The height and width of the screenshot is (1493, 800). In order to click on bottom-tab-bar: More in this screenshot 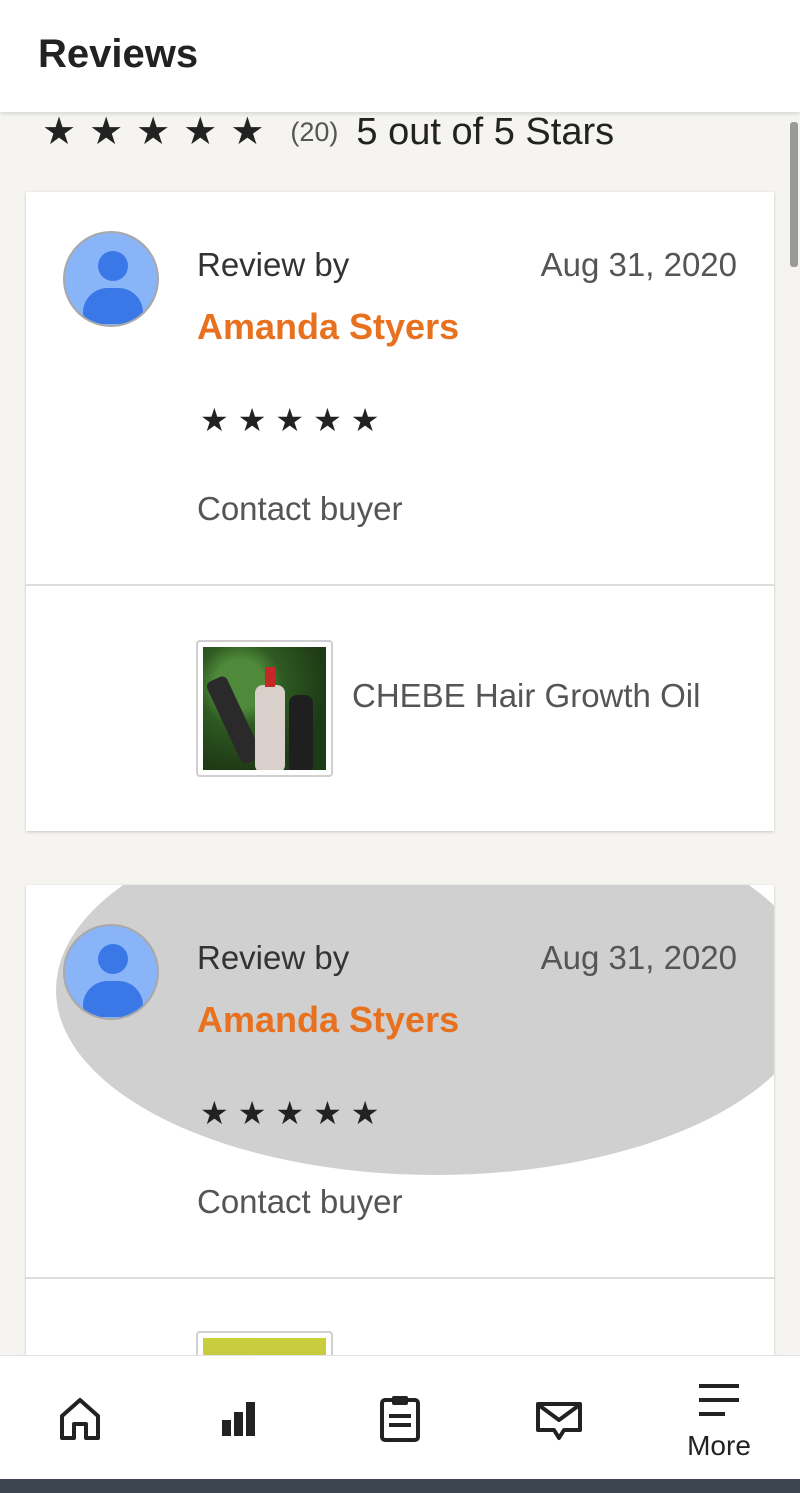, I will do `click(400, 1417)`.